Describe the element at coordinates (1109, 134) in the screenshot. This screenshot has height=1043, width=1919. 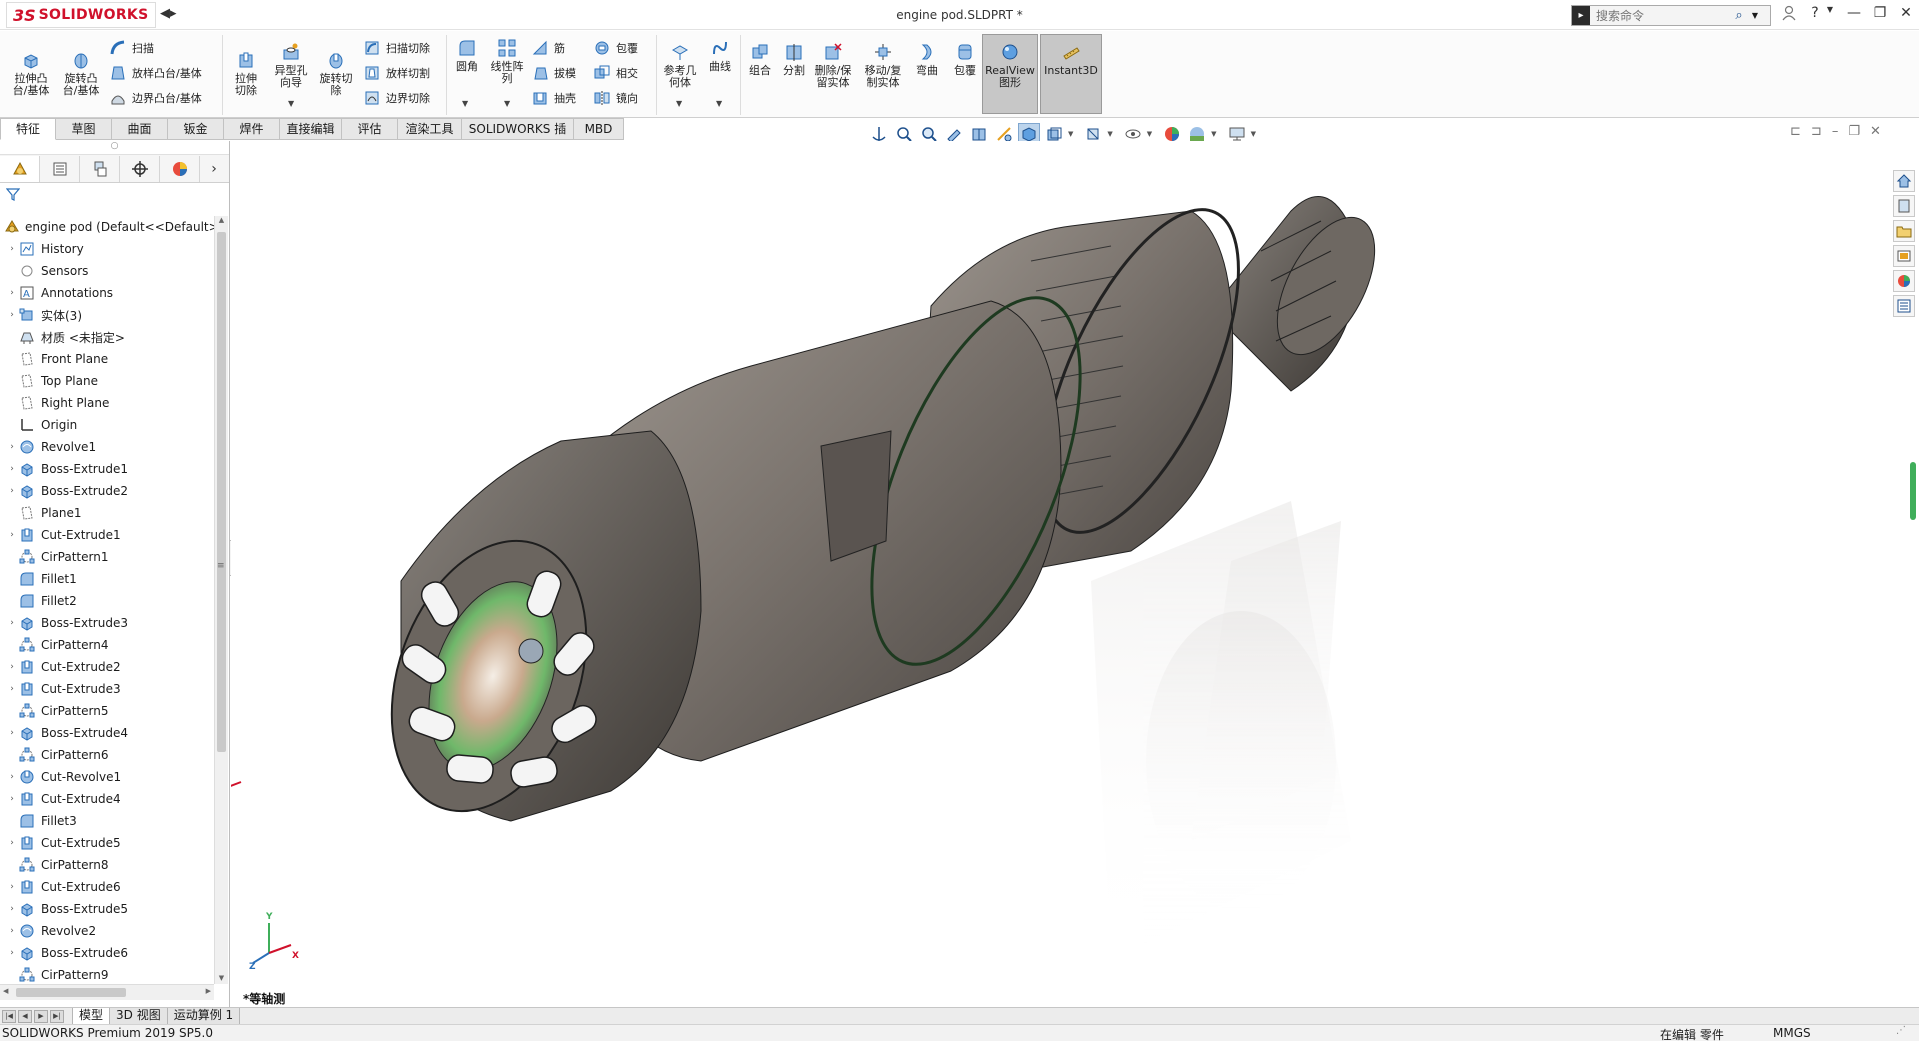
I see `hide-show-dropdown-icon: ▼` at that location.